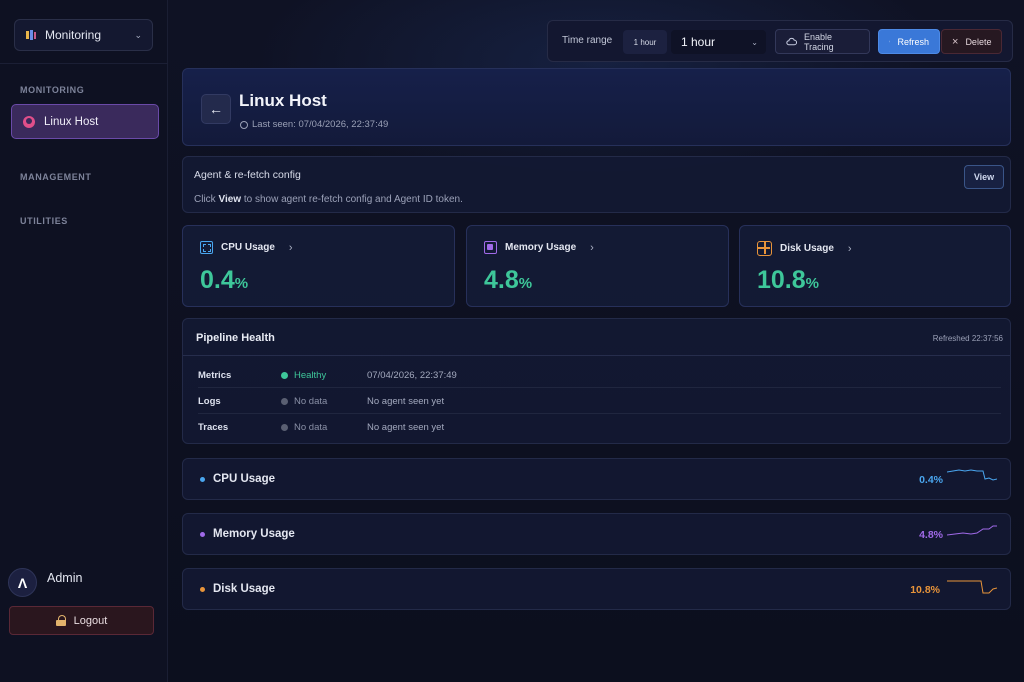 This screenshot has height=682, width=1024. I want to click on refresh-button: Refresh, so click(909, 41).